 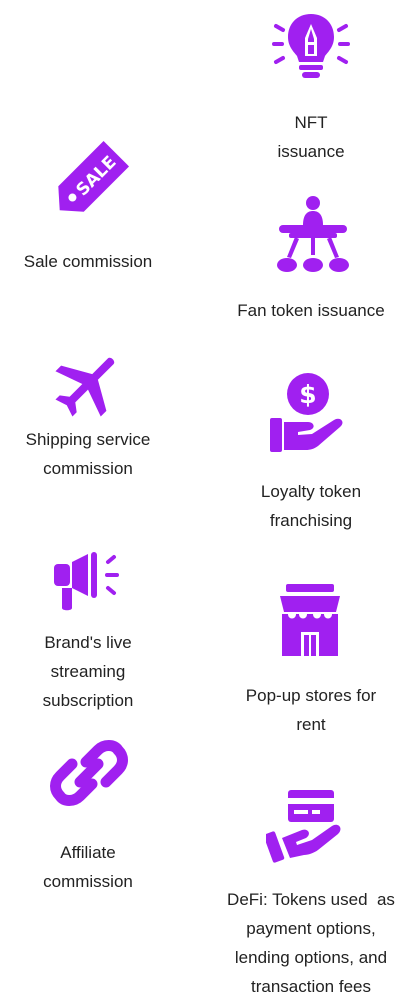 What do you see at coordinates (88, 454) in the screenshot?
I see `item-label: Shipping service commission` at bounding box center [88, 454].